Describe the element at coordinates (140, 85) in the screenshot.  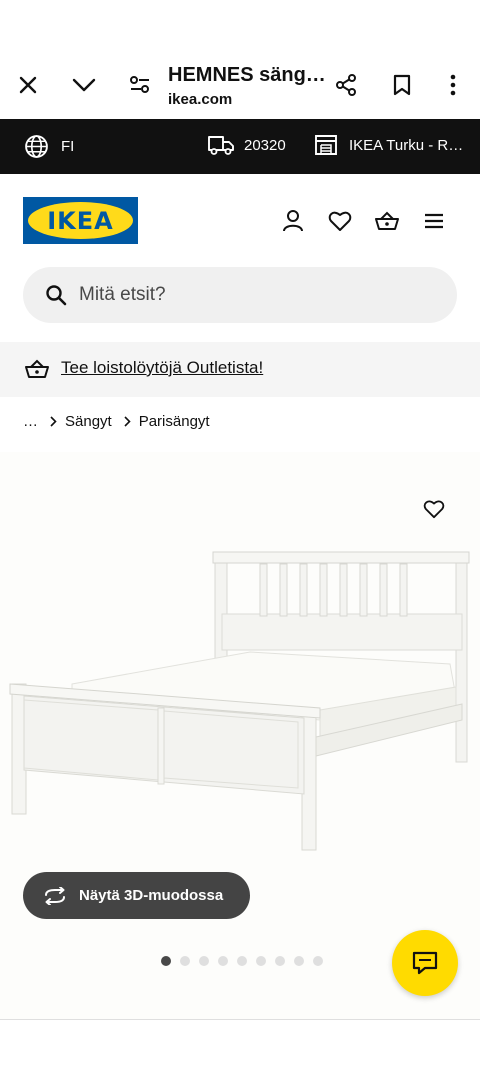
I see `site-settings-icon` at that location.